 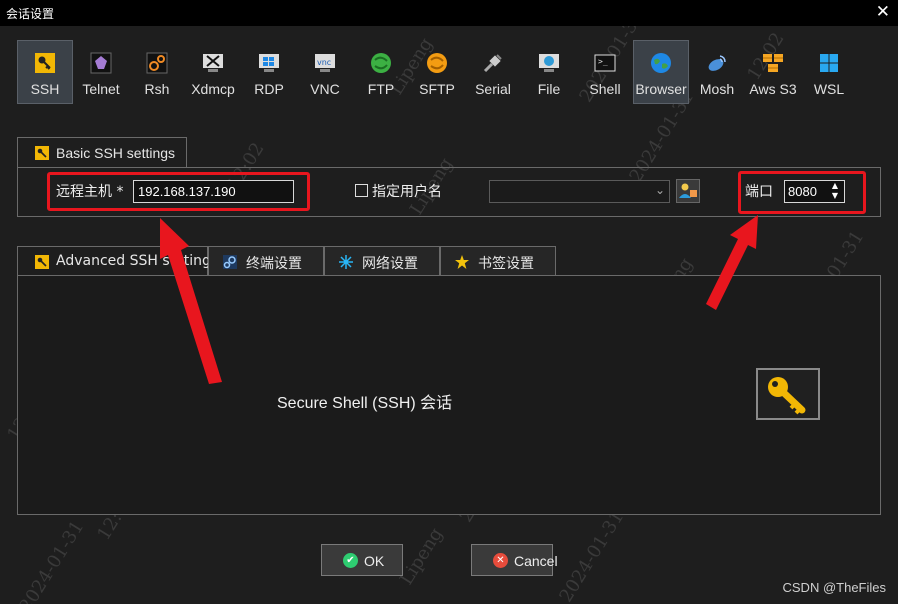 I want to click on annotation-arrow-port, so click(x=732, y=262).